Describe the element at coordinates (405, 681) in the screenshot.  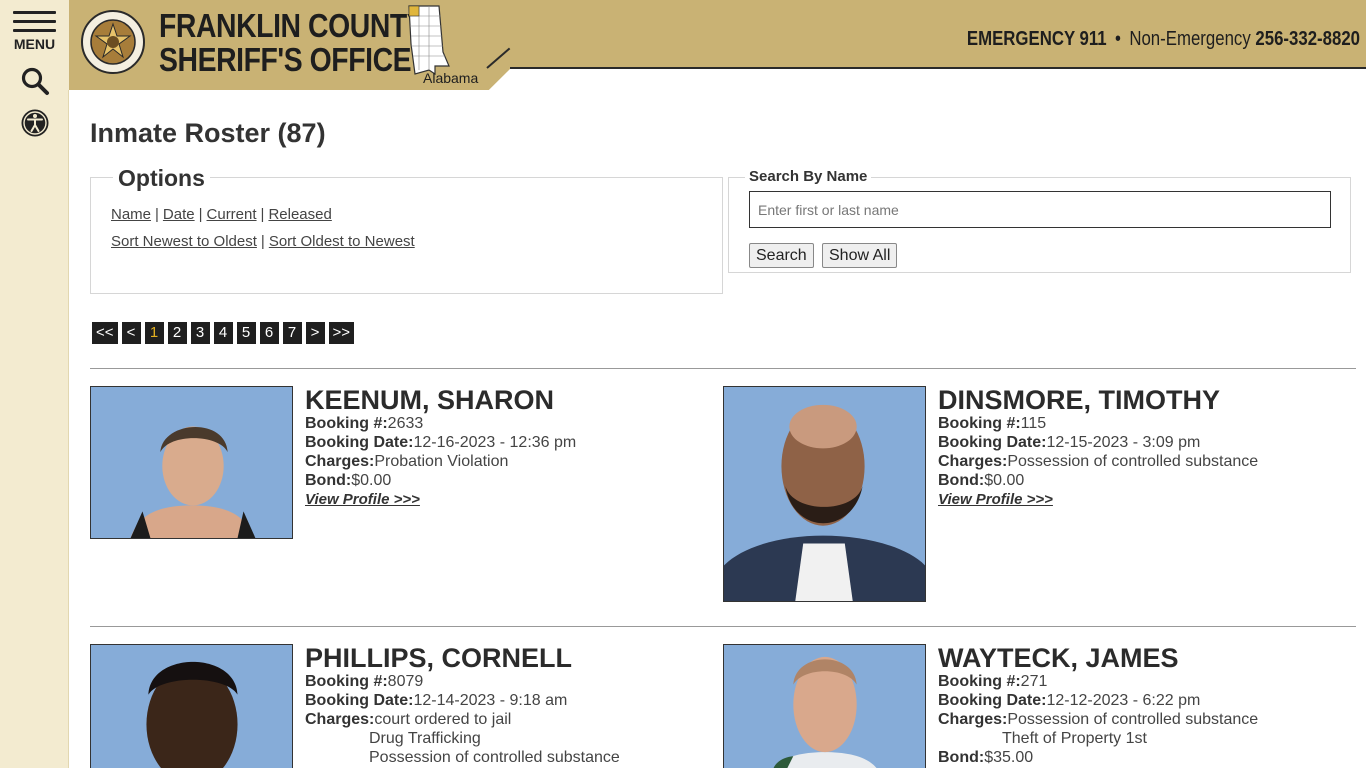
I see `booking-number: 8079` at that location.